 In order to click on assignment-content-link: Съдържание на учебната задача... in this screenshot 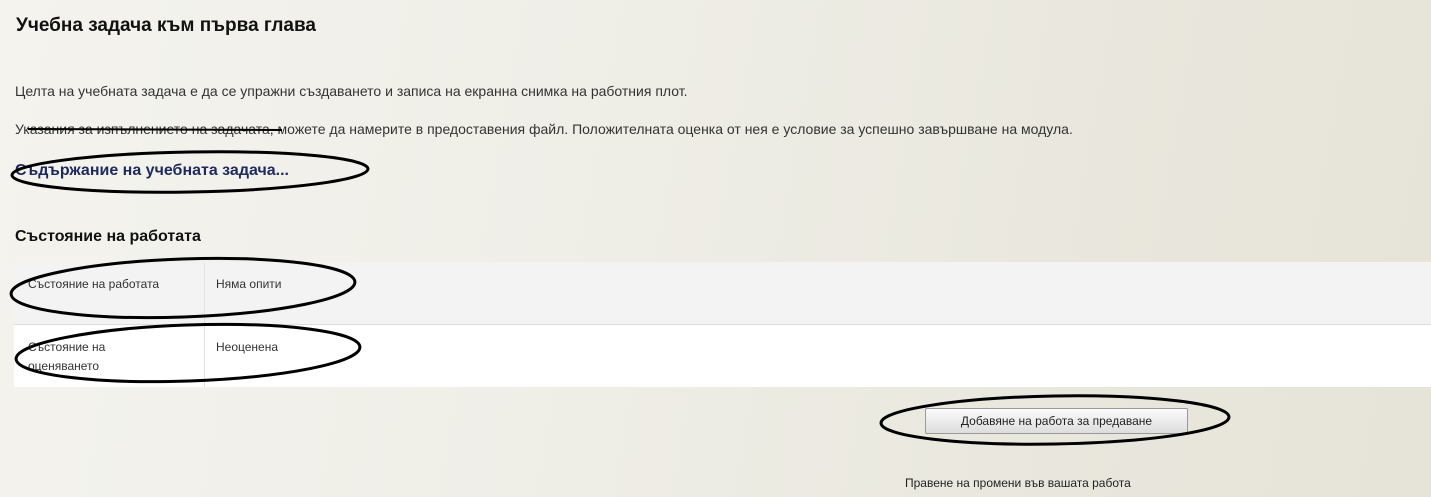, I will do `click(152, 171)`.